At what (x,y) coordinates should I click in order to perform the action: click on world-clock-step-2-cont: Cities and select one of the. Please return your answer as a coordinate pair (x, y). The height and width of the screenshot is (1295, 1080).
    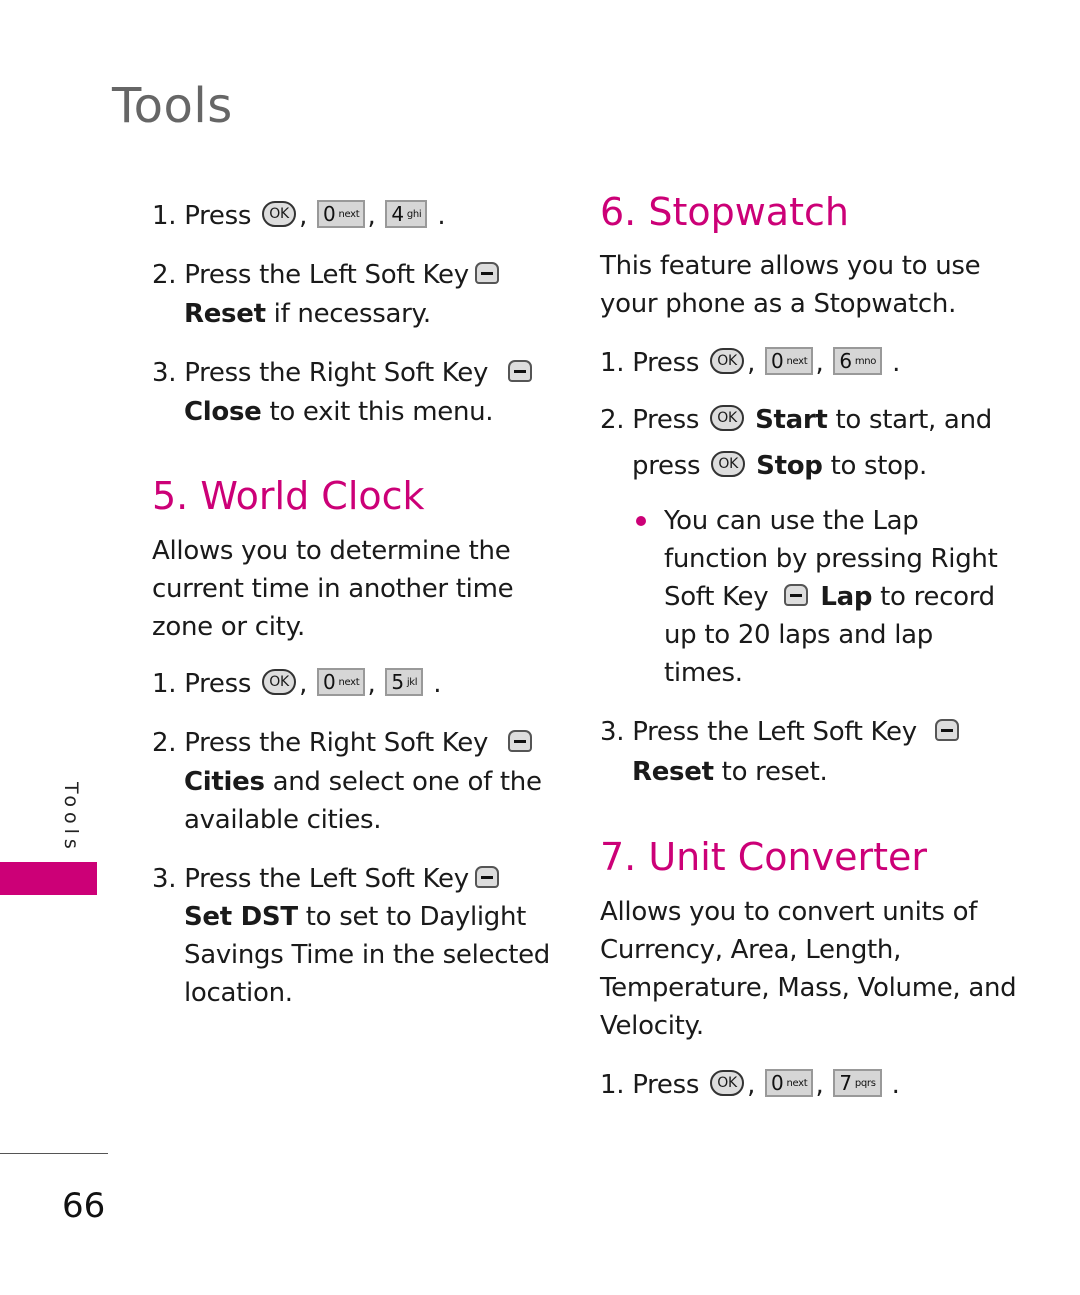
    Looking at the image, I should click on (363, 782).